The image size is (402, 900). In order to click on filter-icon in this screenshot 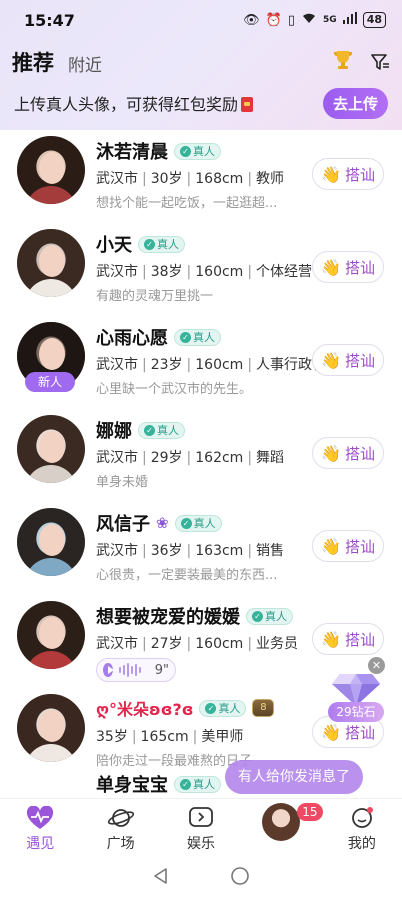, I will do `click(380, 62)`.